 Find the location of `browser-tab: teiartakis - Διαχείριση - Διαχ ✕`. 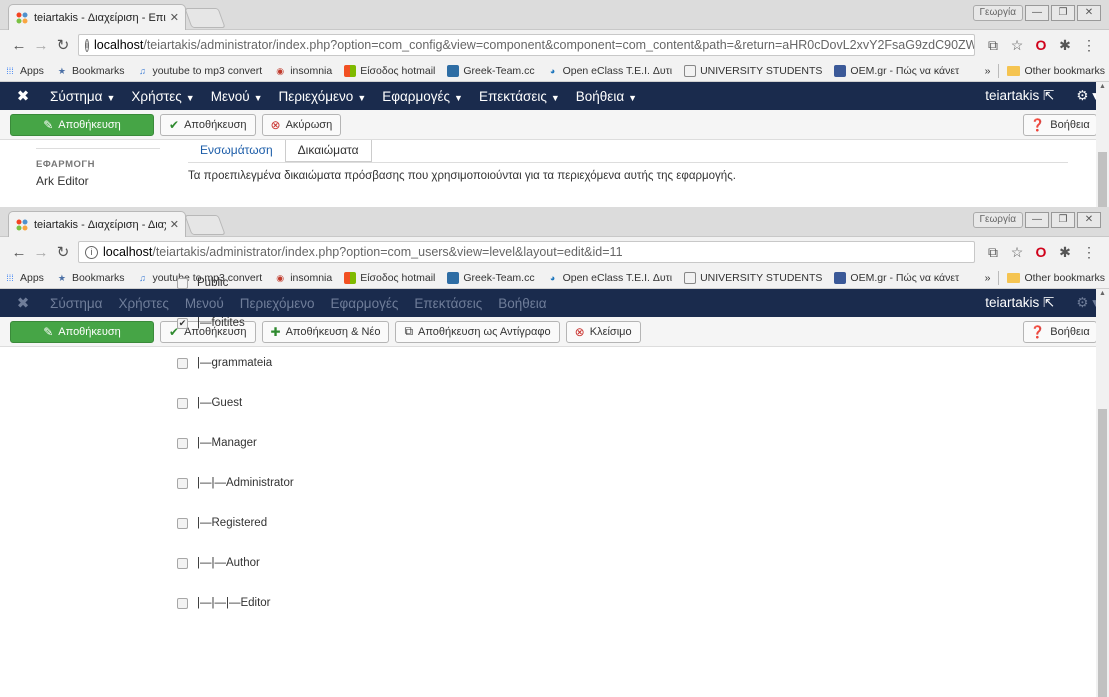

browser-tab: teiartakis - Διαχείριση - Διαχ ✕ is located at coordinates (97, 224).